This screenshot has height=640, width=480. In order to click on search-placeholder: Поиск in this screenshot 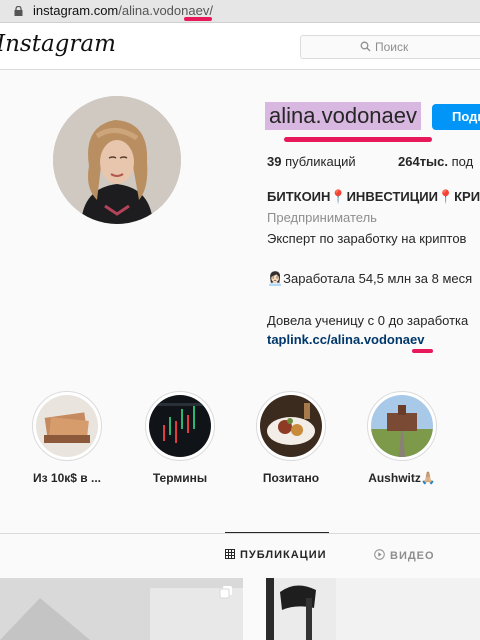, I will do `click(392, 47)`.